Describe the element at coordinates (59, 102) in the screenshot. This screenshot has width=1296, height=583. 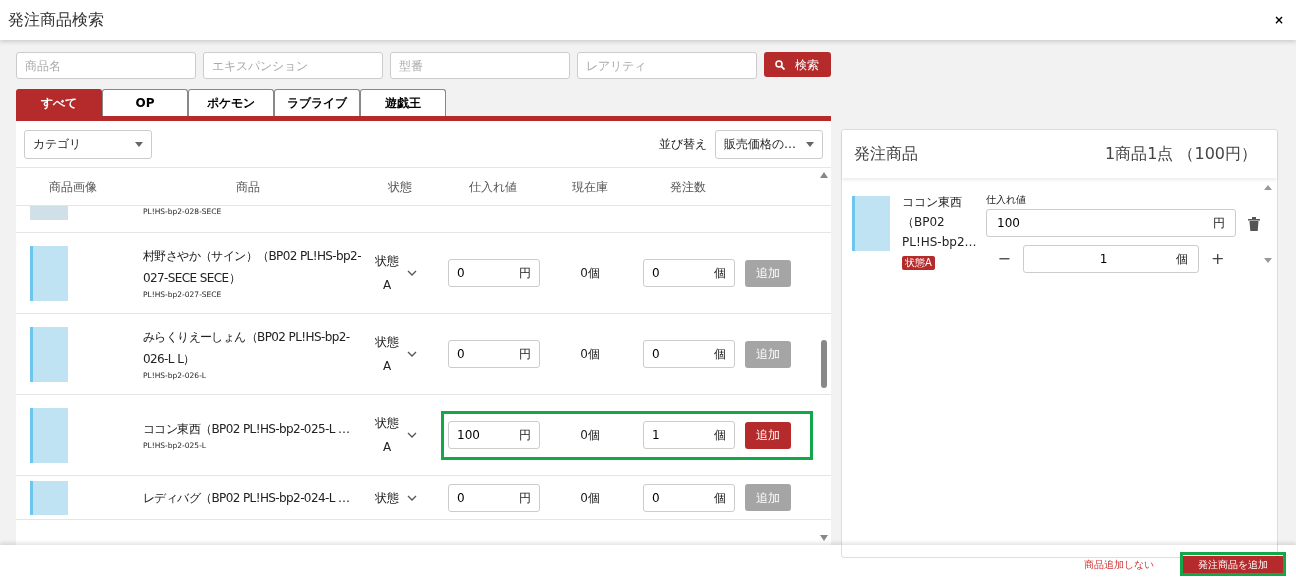
I see `category-tab: すべて` at that location.